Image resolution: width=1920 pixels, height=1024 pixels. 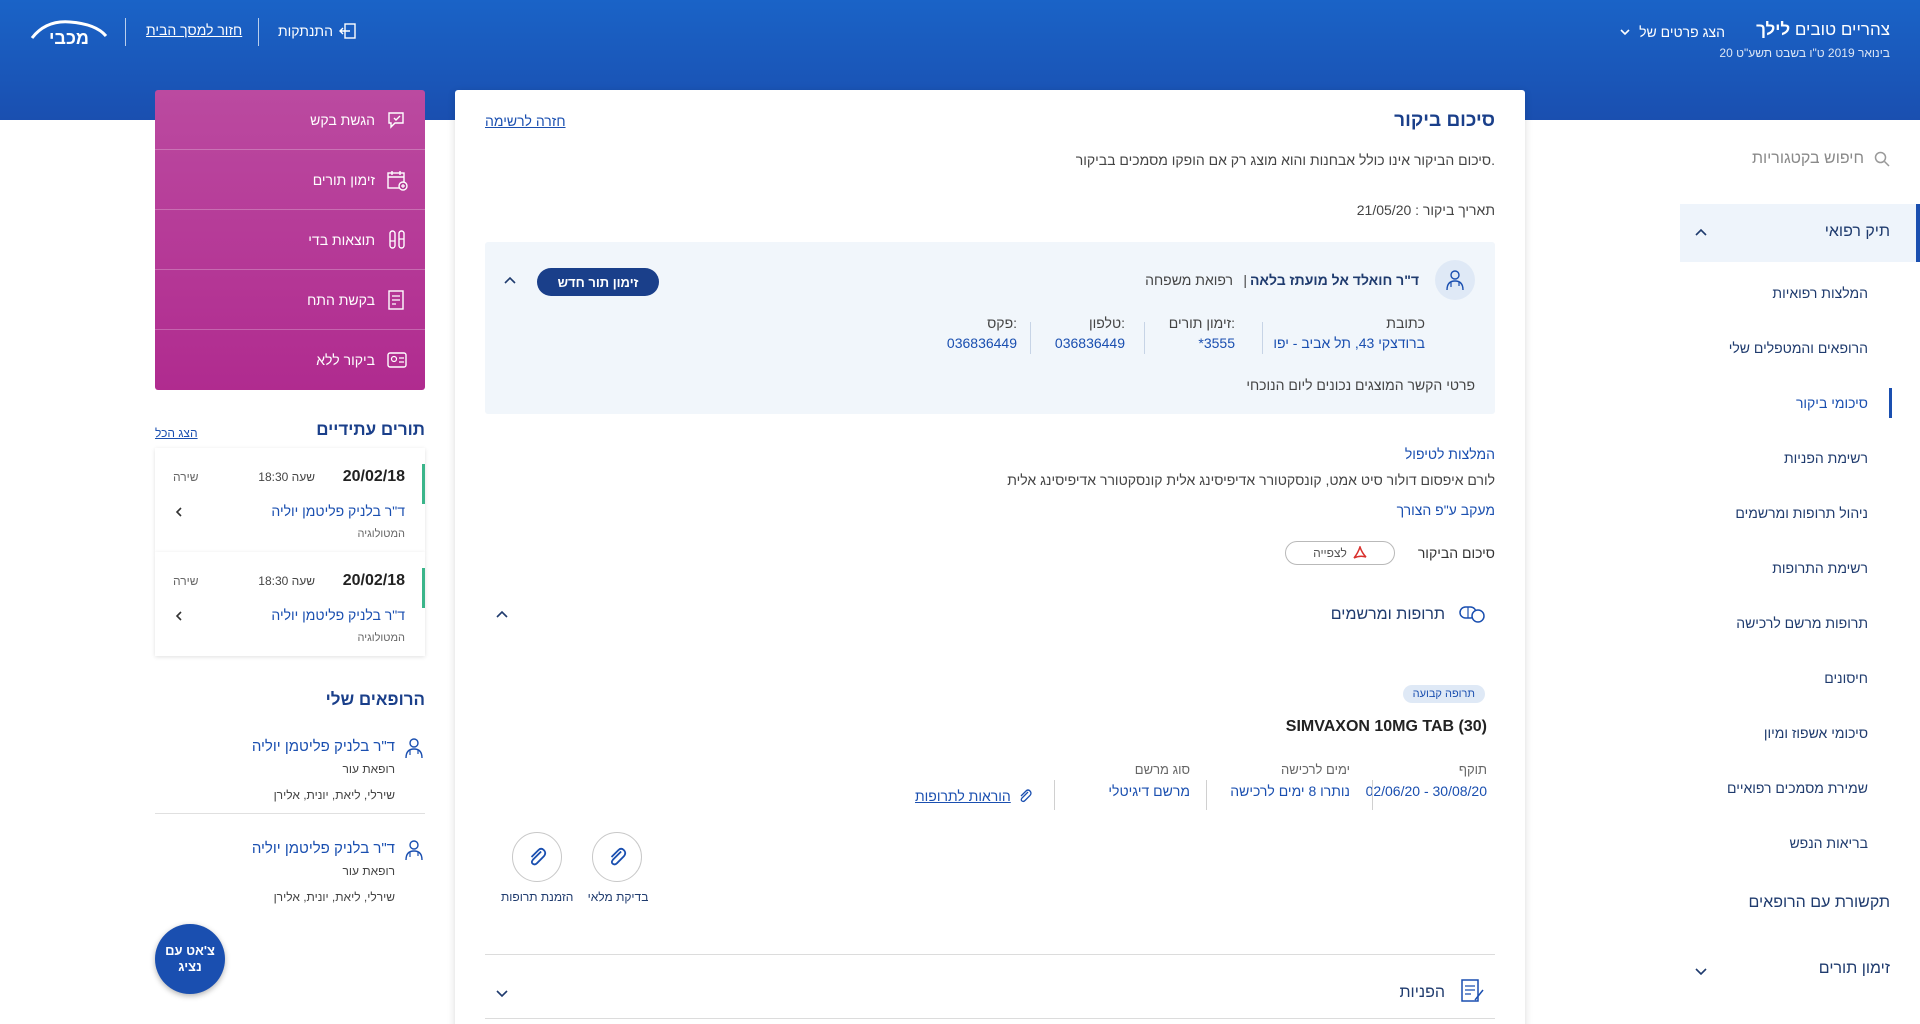 I want to click on fixed-med-badge: תרופה קבועה, so click(x=1443, y=694).